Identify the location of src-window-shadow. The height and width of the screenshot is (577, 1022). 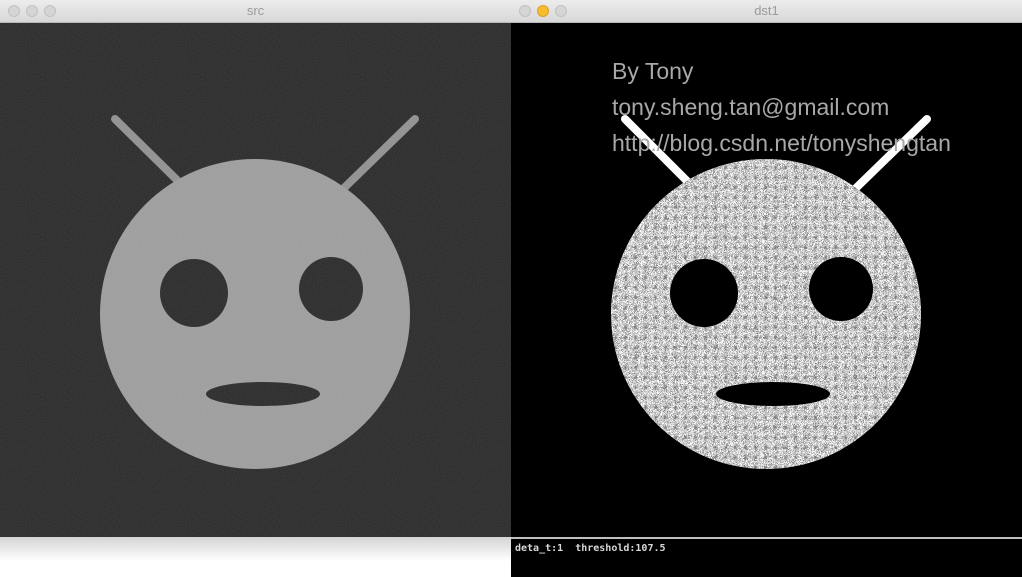
(255, 557).